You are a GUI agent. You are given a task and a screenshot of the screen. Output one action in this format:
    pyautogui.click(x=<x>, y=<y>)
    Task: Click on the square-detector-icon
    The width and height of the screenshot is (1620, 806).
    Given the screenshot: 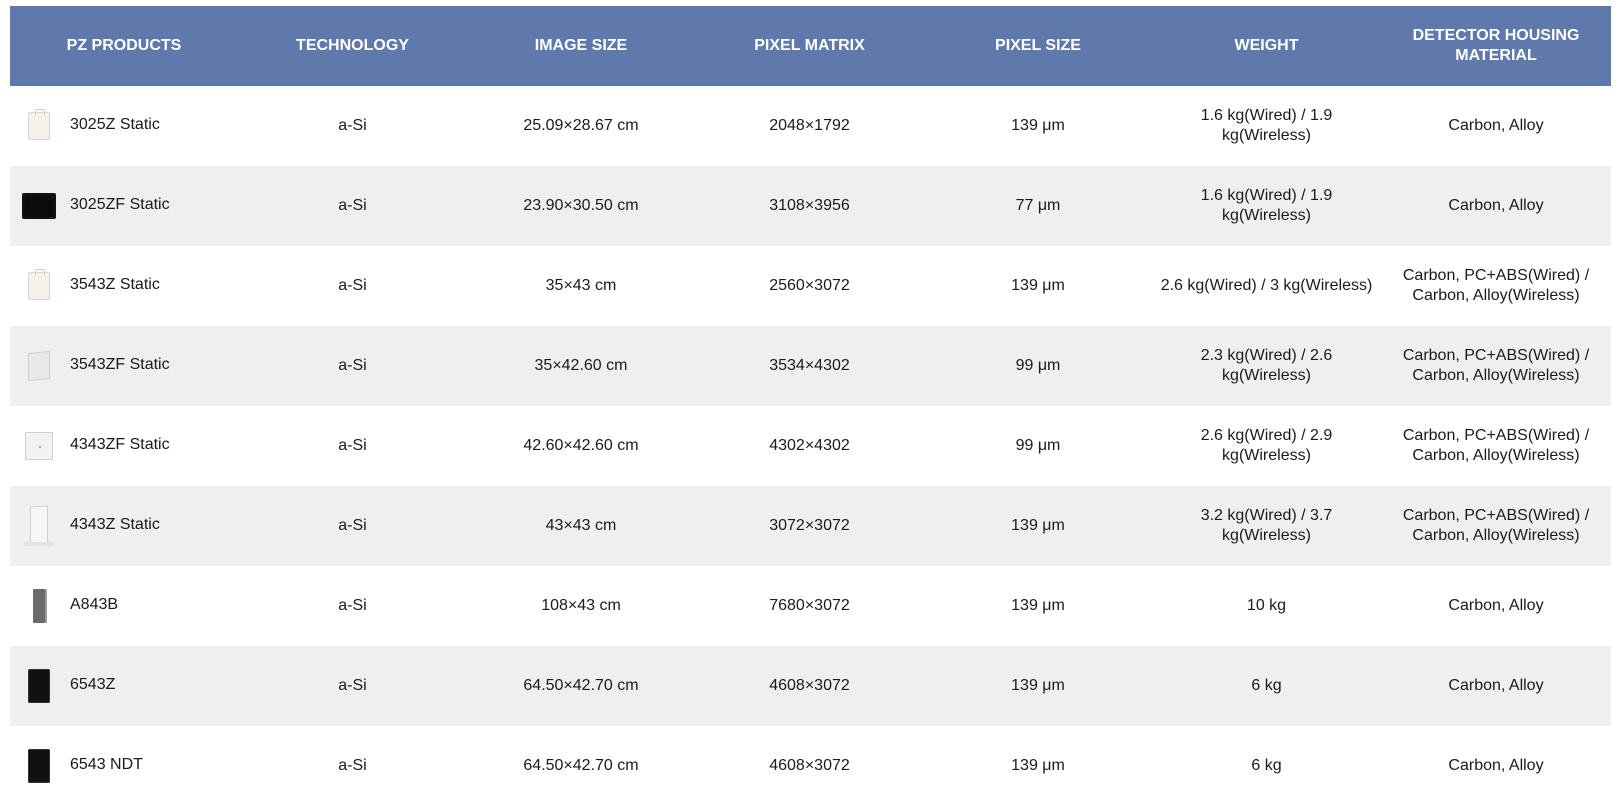 What is the action you would take?
    pyautogui.click(x=39, y=446)
    